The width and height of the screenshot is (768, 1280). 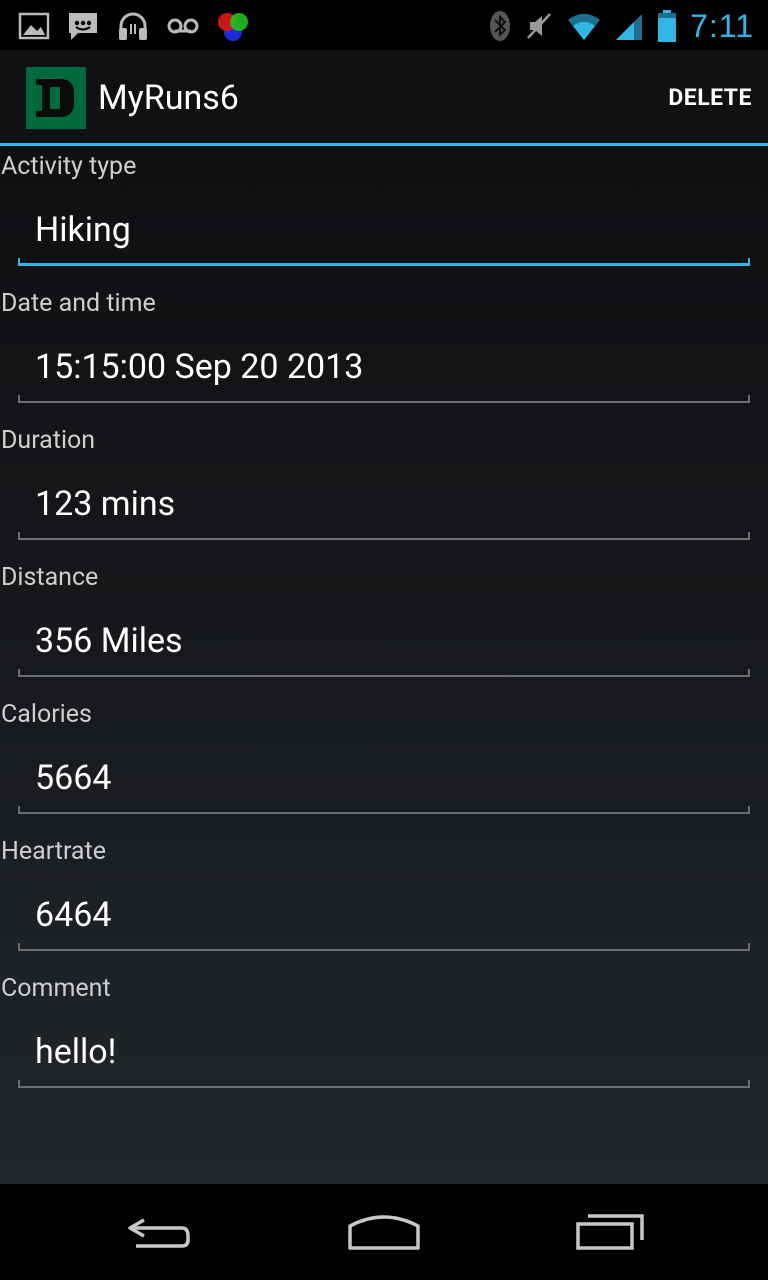 I want to click on activity-type-label: Activity type, so click(x=69, y=166).